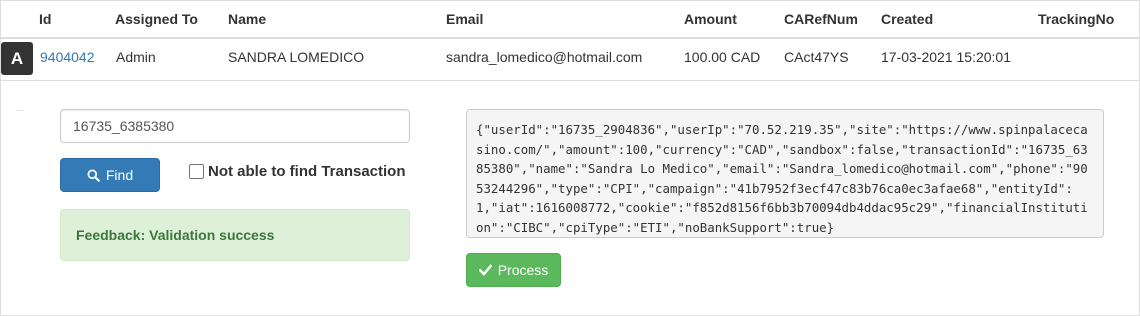 The image size is (1140, 316). Describe the element at coordinates (485, 270) in the screenshot. I see `check-icon` at that location.